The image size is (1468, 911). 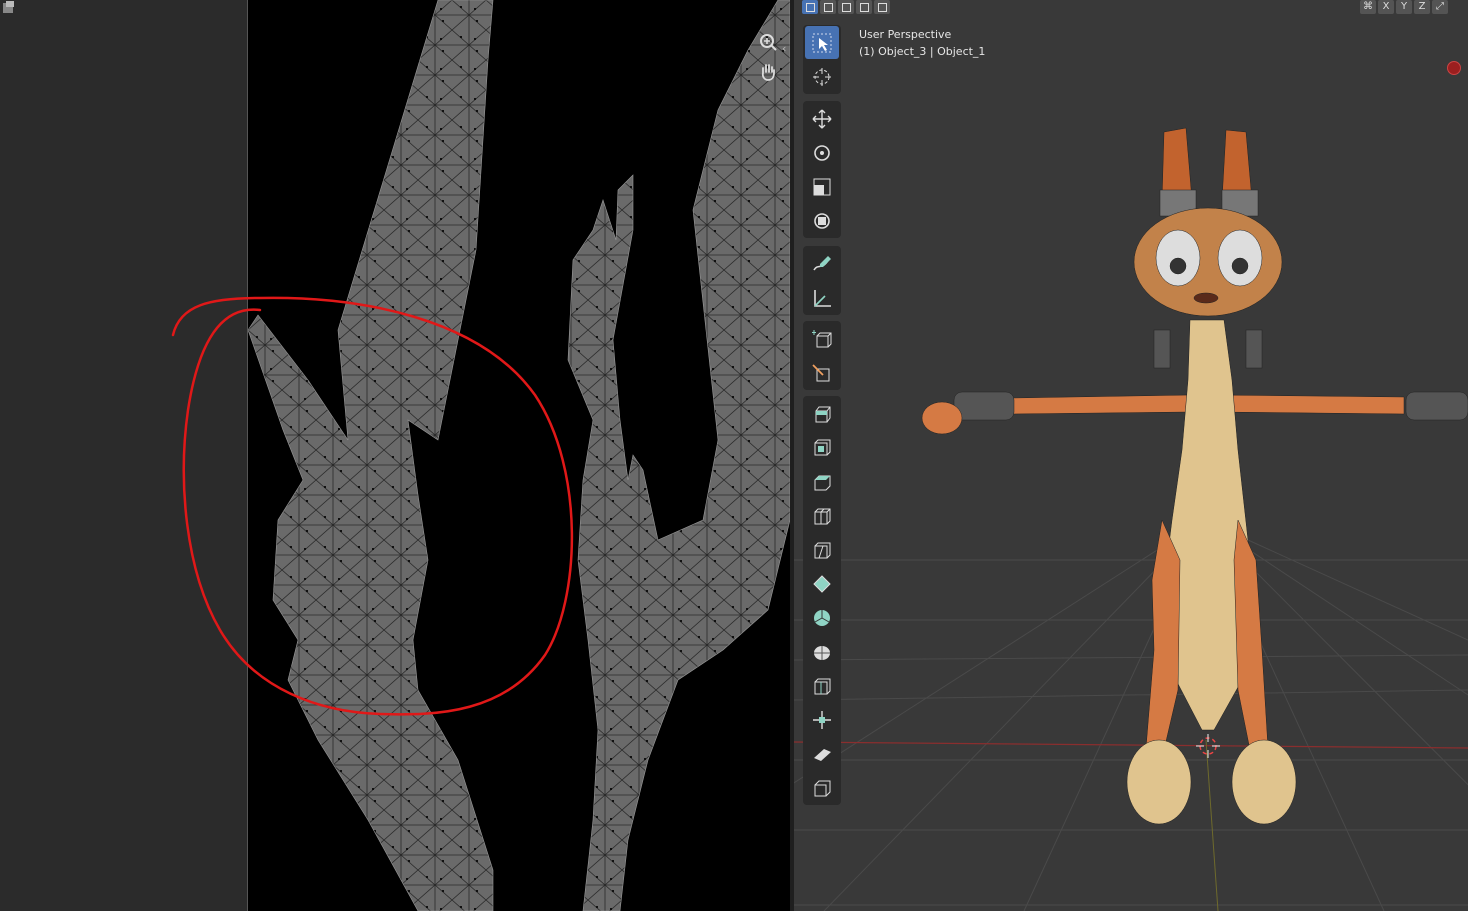 What do you see at coordinates (1454, 68) in the screenshot?
I see `record-icon` at bounding box center [1454, 68].